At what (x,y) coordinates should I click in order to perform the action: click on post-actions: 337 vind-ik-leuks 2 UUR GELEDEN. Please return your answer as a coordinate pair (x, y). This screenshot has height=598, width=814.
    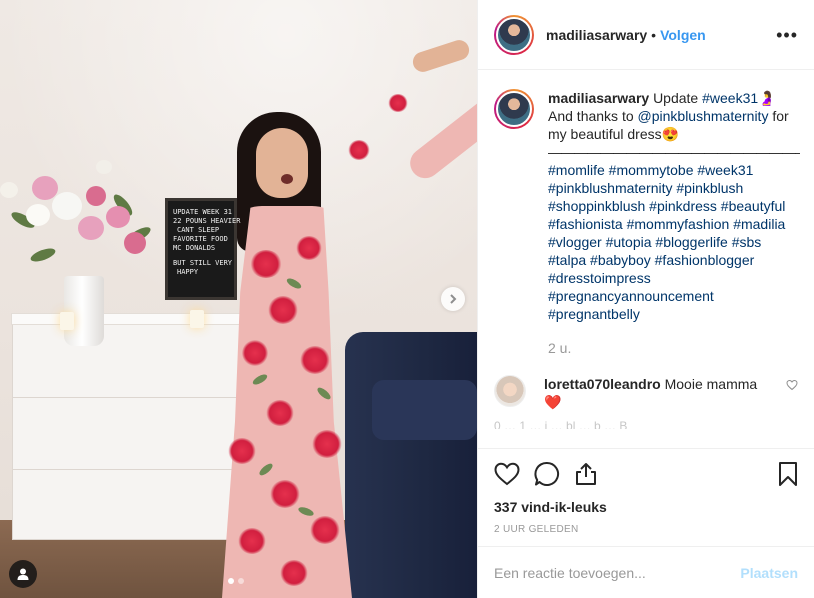
    Looking at the image, I should click on (646, 491).